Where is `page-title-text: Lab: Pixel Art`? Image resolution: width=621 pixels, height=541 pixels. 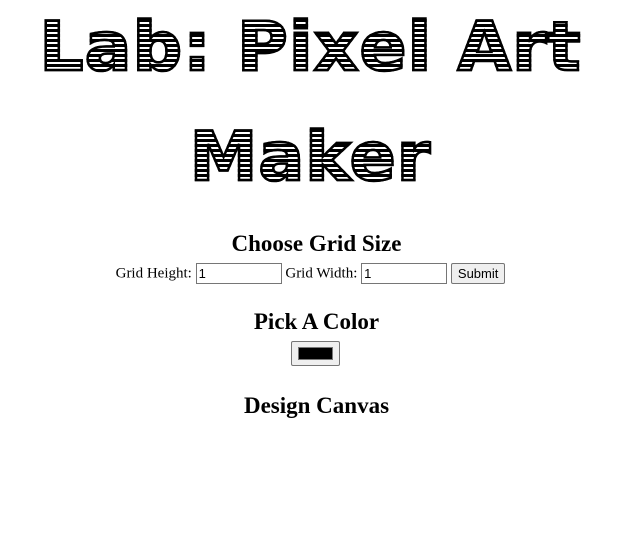
page-title-text: Lab: Pixel Art is located at coordinates (310, 47).